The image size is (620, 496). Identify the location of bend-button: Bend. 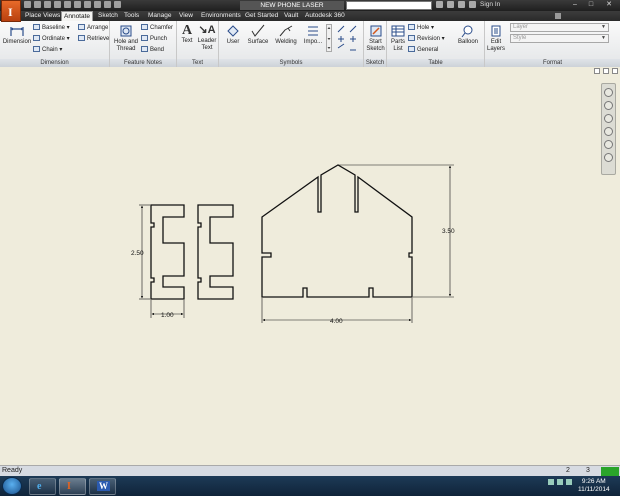
(152, 50).